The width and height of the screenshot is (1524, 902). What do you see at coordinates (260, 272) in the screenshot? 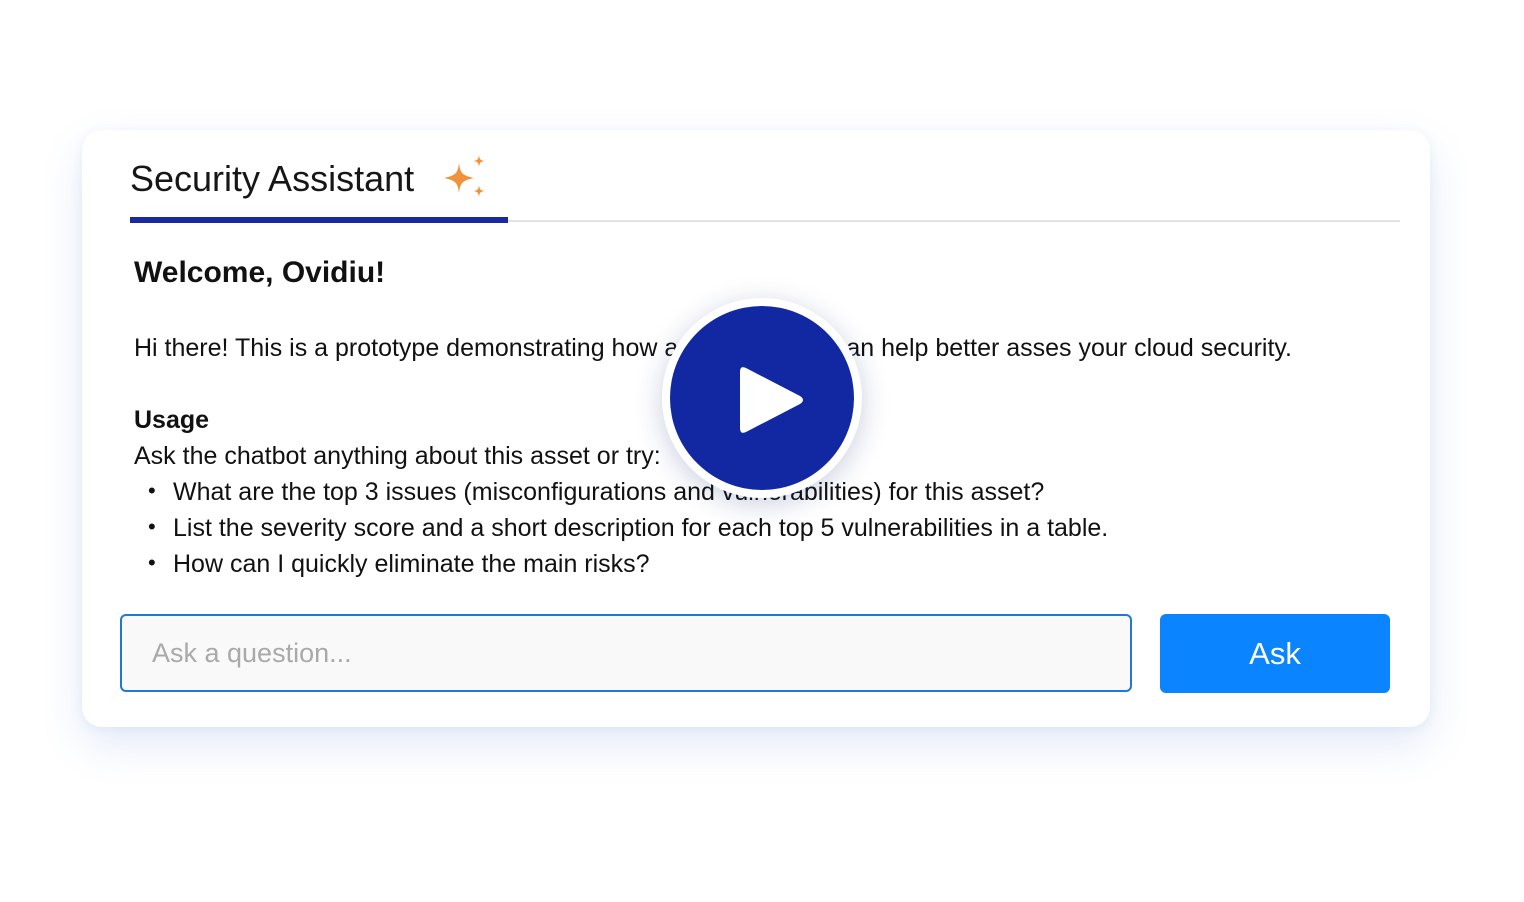
I see `welcome-heading: Welcome, Ovidiu!` at bounding box center [260, 272].